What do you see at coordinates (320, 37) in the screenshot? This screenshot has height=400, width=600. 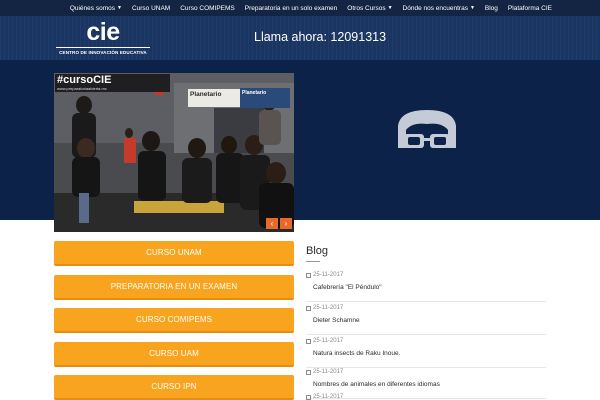 I see `phone-callout: Llama ahora: 12091313` at bounding box center [320, 37].